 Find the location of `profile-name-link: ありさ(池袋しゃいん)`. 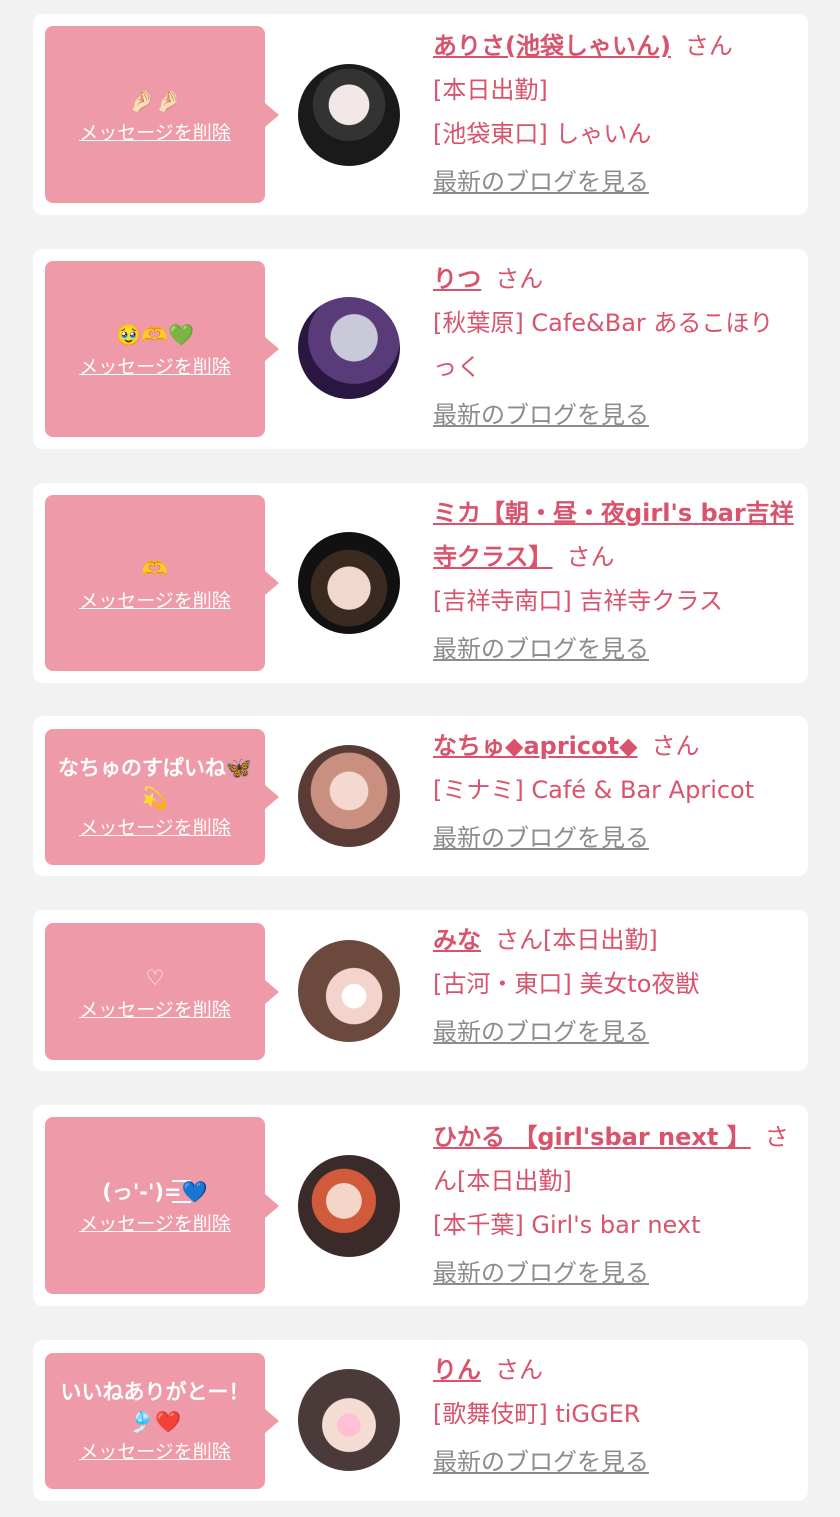

profile-name-link: ありさ(池袋しゃいん) is located at coordinates (552, 46).